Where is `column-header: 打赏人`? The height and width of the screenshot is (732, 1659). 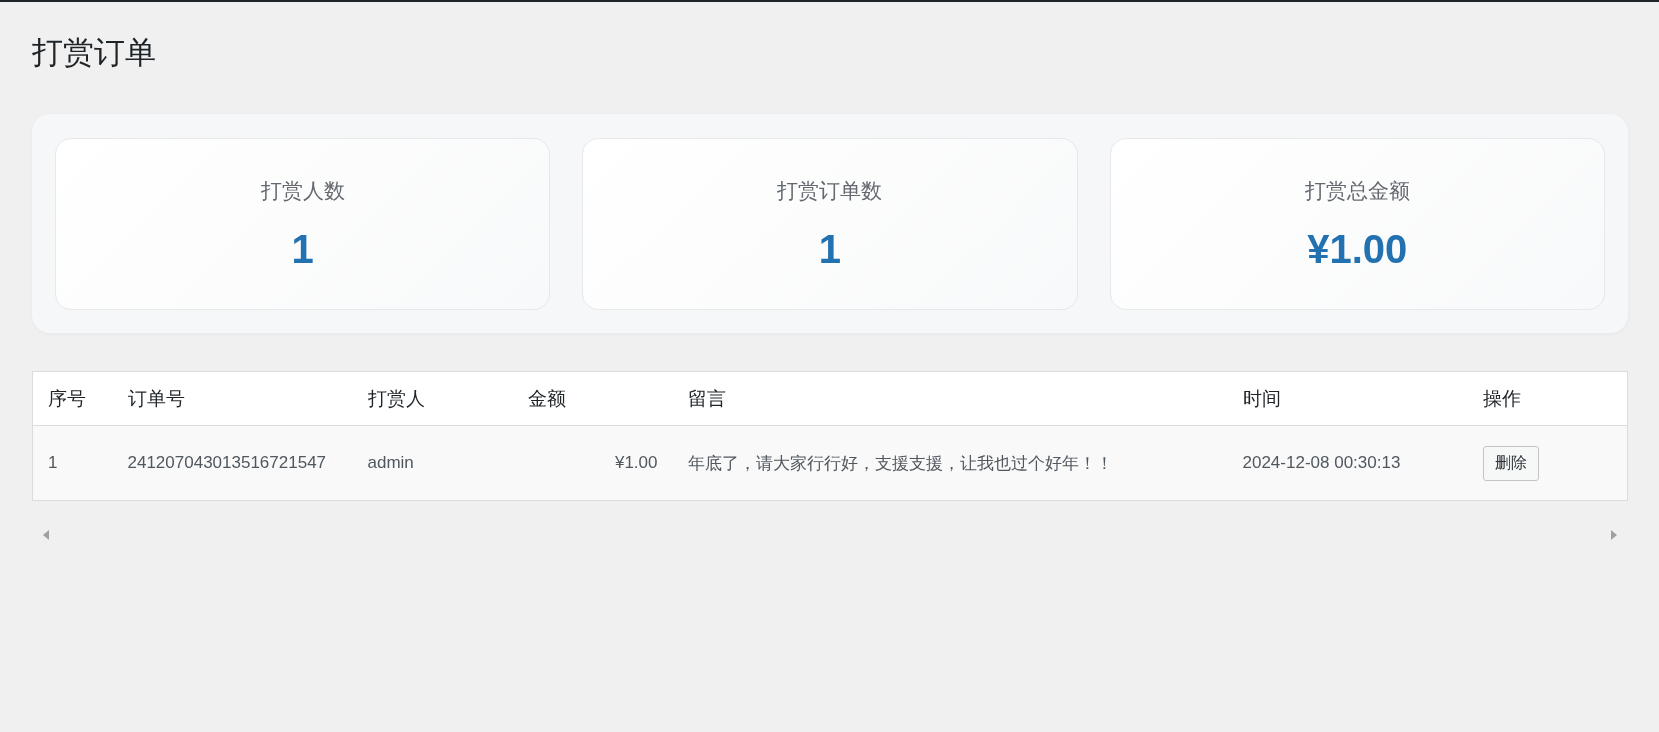
column-header: 打赏人 is located at coordinates (432, 398).